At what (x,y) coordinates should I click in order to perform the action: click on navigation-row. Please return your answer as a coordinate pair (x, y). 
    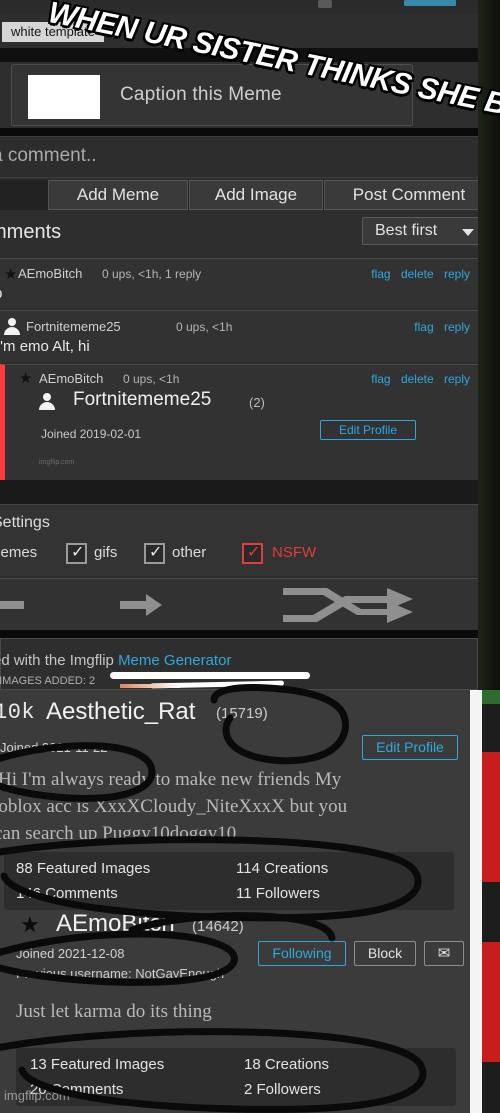
    Looking at the image, I should click on (239, 604).